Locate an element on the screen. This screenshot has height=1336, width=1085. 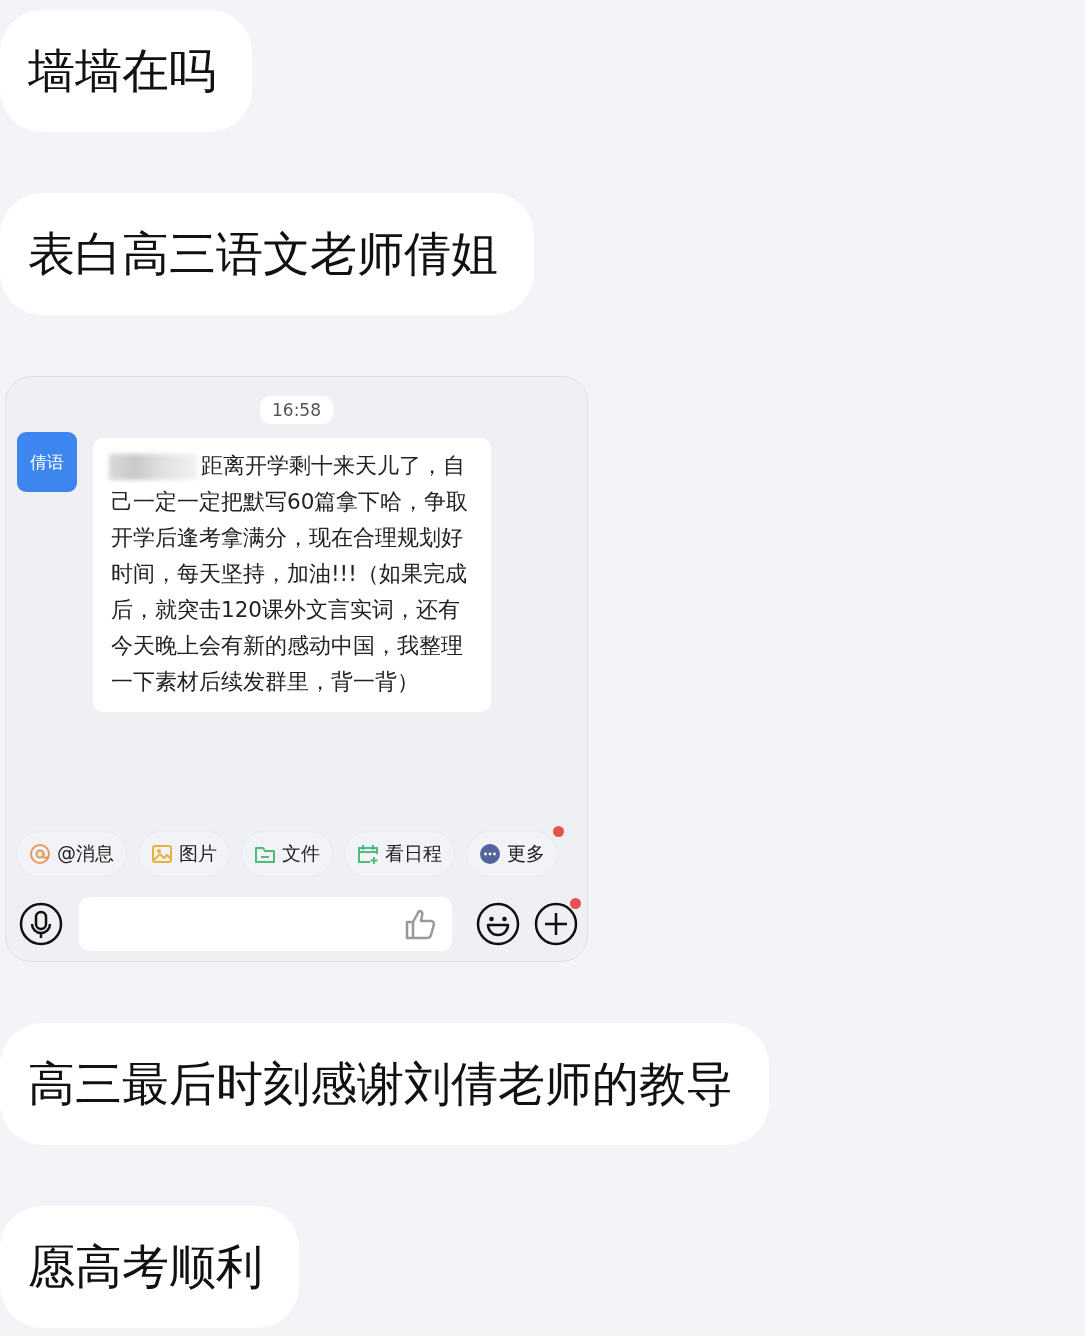
avatar: 倩语 is located at coordinates (47, 462).